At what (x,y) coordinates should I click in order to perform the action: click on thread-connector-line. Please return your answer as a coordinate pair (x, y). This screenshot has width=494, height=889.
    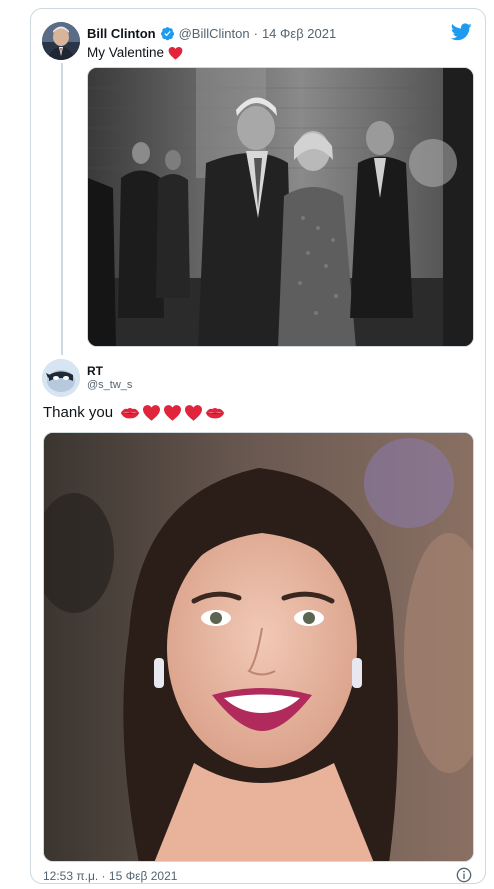
    Looking at the image, I should click on (62, 209).